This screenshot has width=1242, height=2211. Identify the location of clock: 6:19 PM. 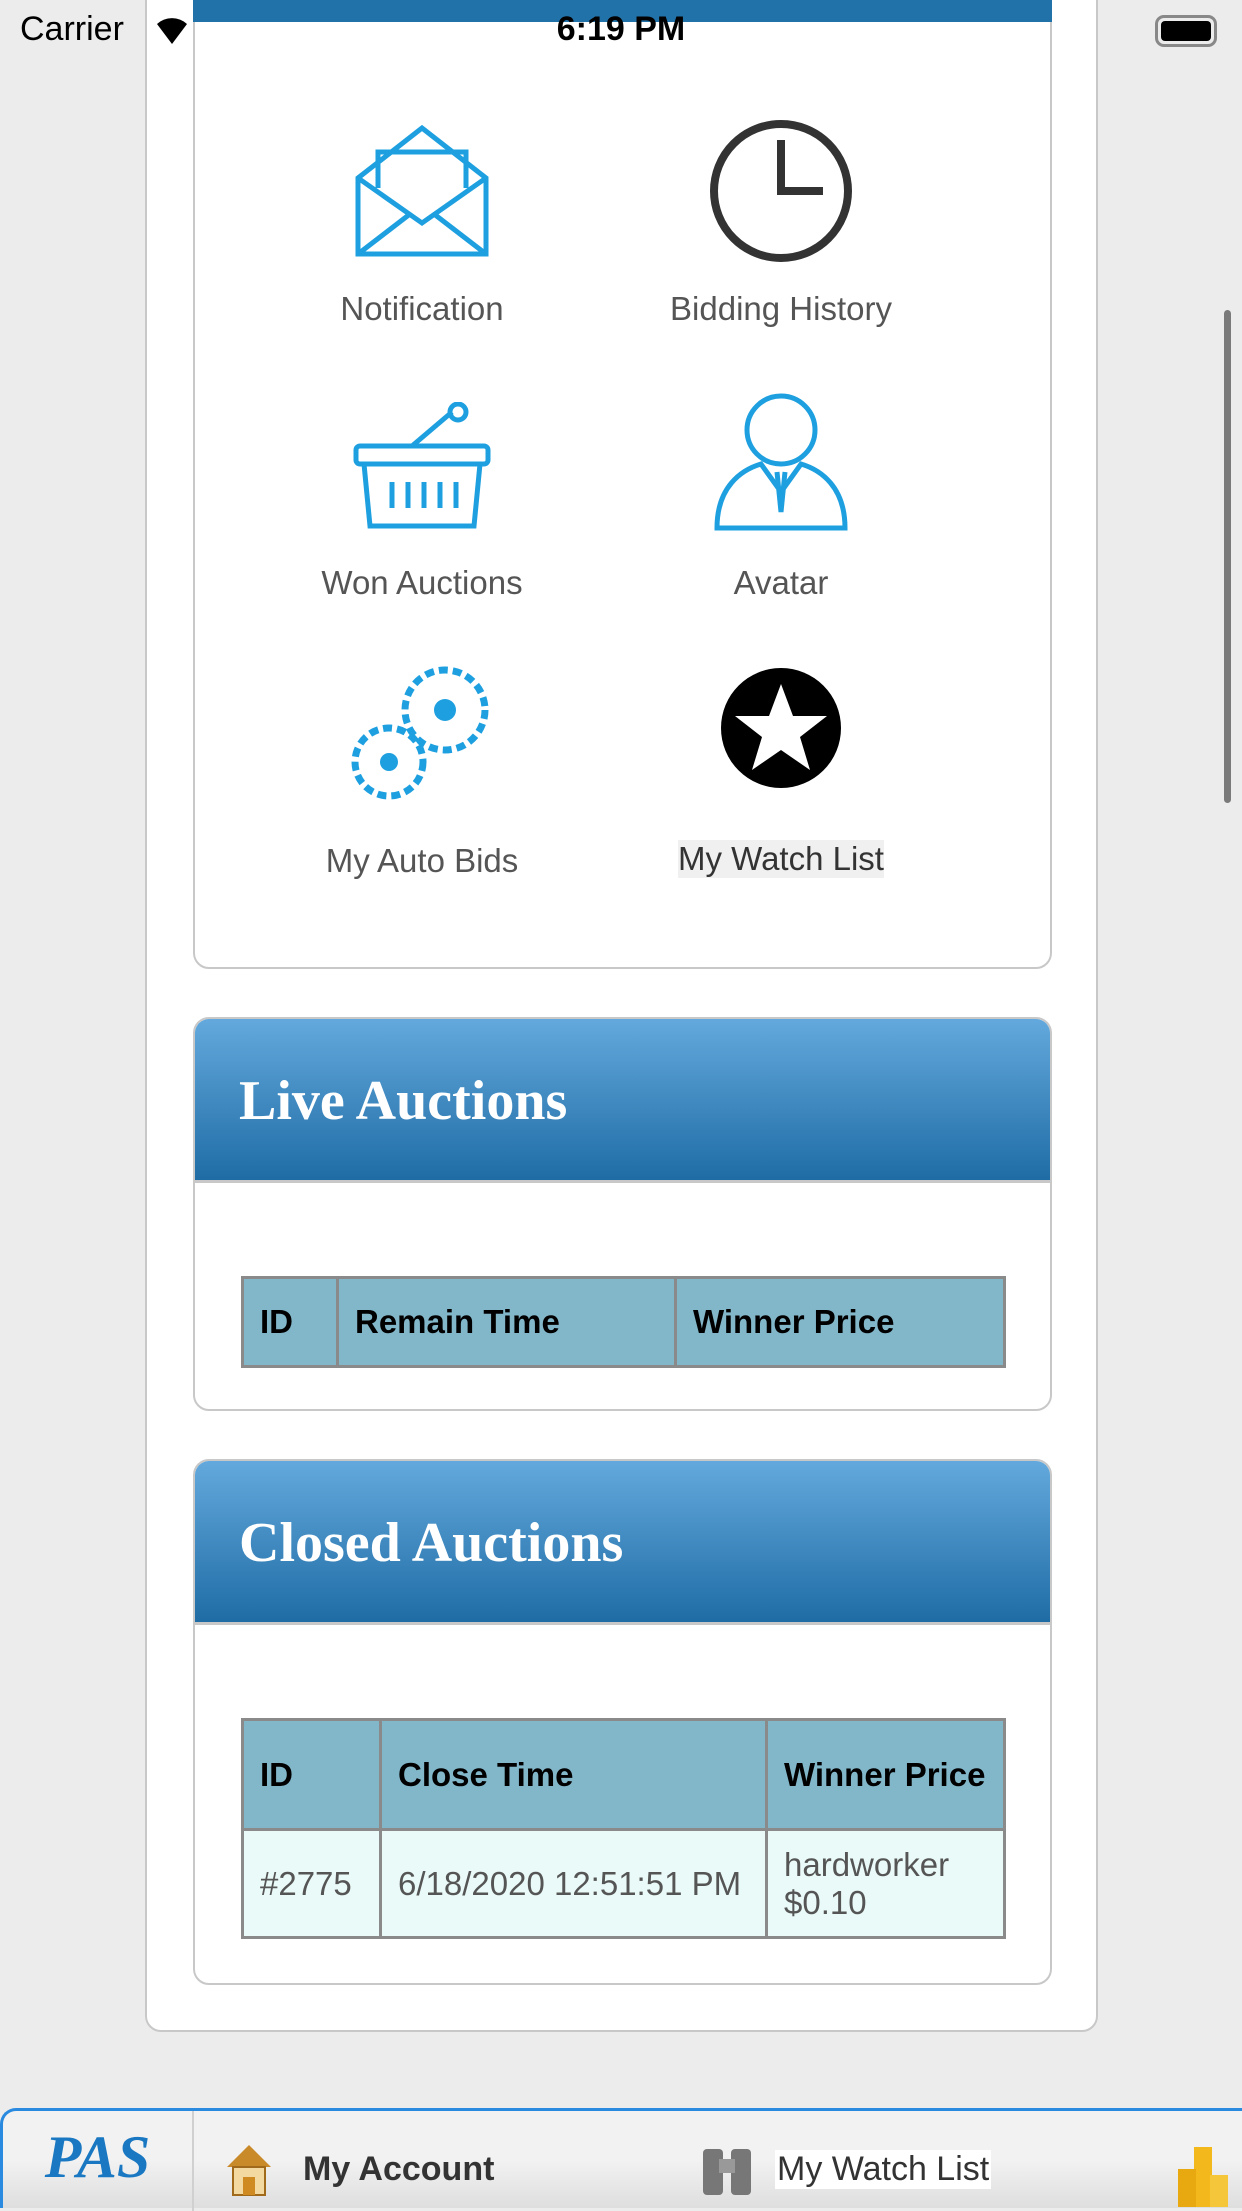
(621, 29).